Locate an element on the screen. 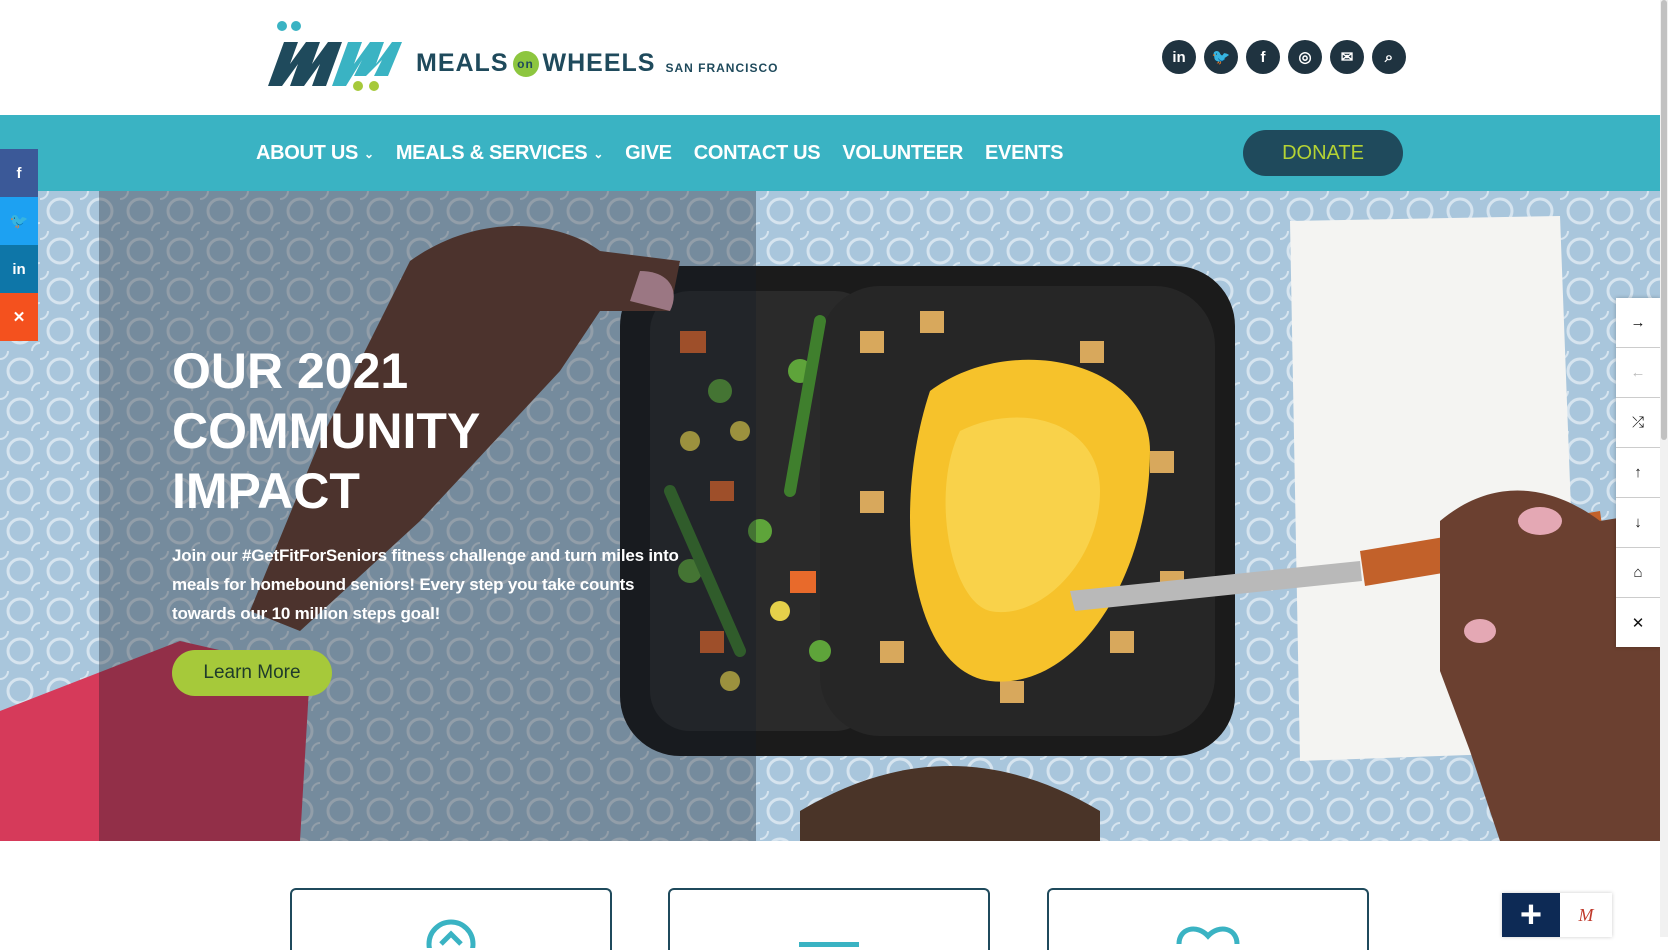 The height and width of the screenshot is (950, 1668). widget-logo-icon: M is located at coordinates (1586, 915).